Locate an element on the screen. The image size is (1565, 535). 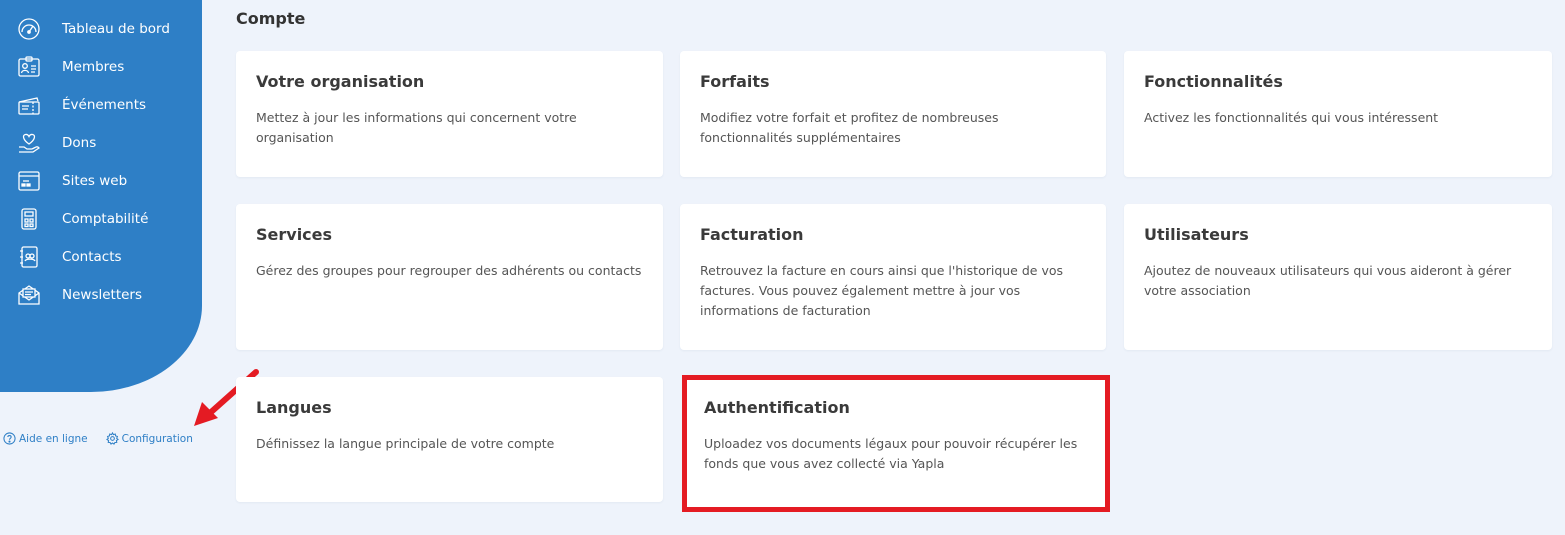
sidebar-item-label: Événements is located at coordinates (104, 105).